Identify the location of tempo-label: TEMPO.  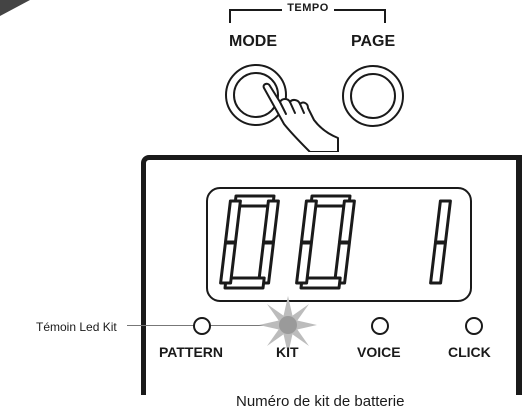
(308, 8).